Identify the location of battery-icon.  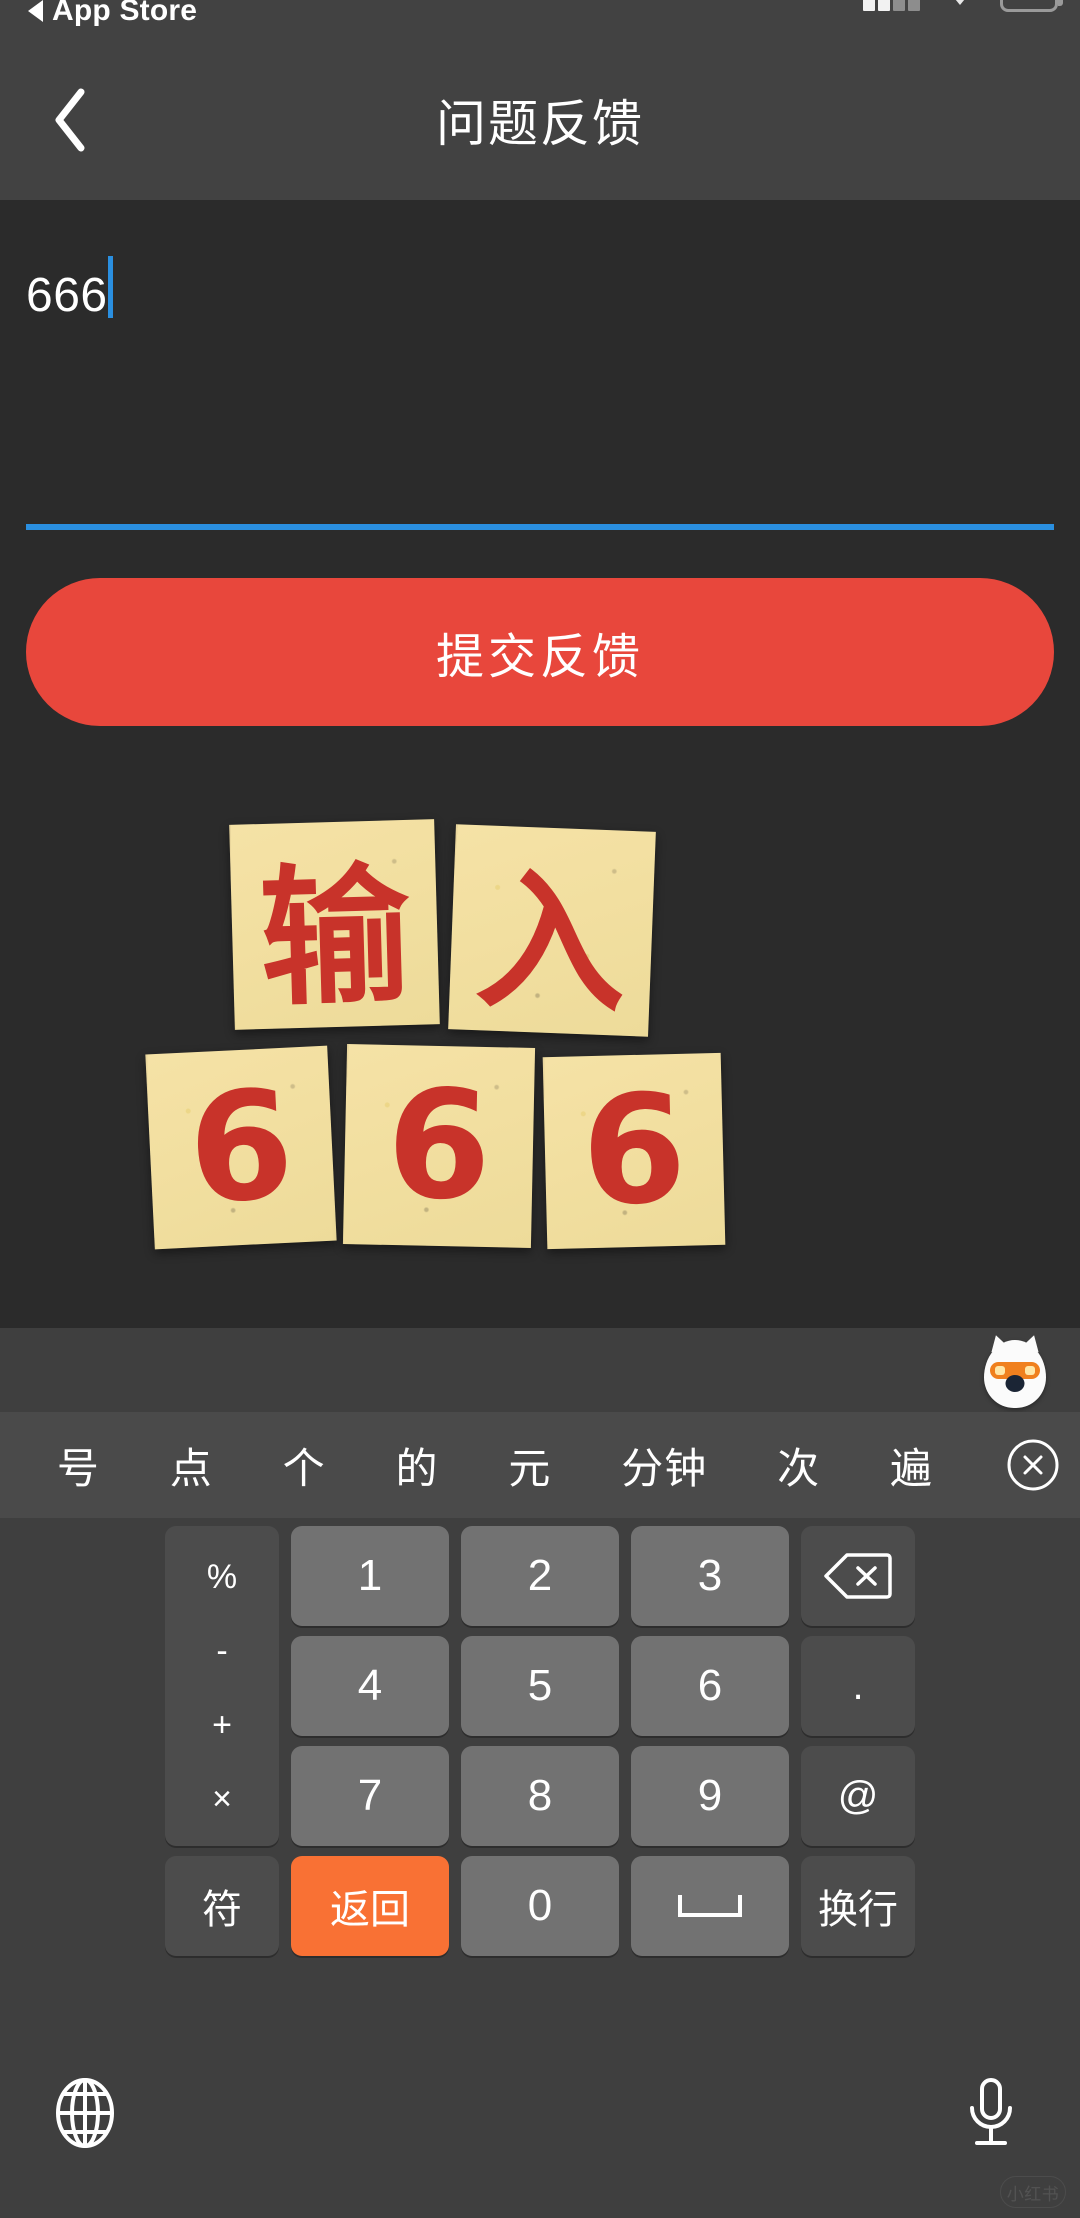
(1031, 6).